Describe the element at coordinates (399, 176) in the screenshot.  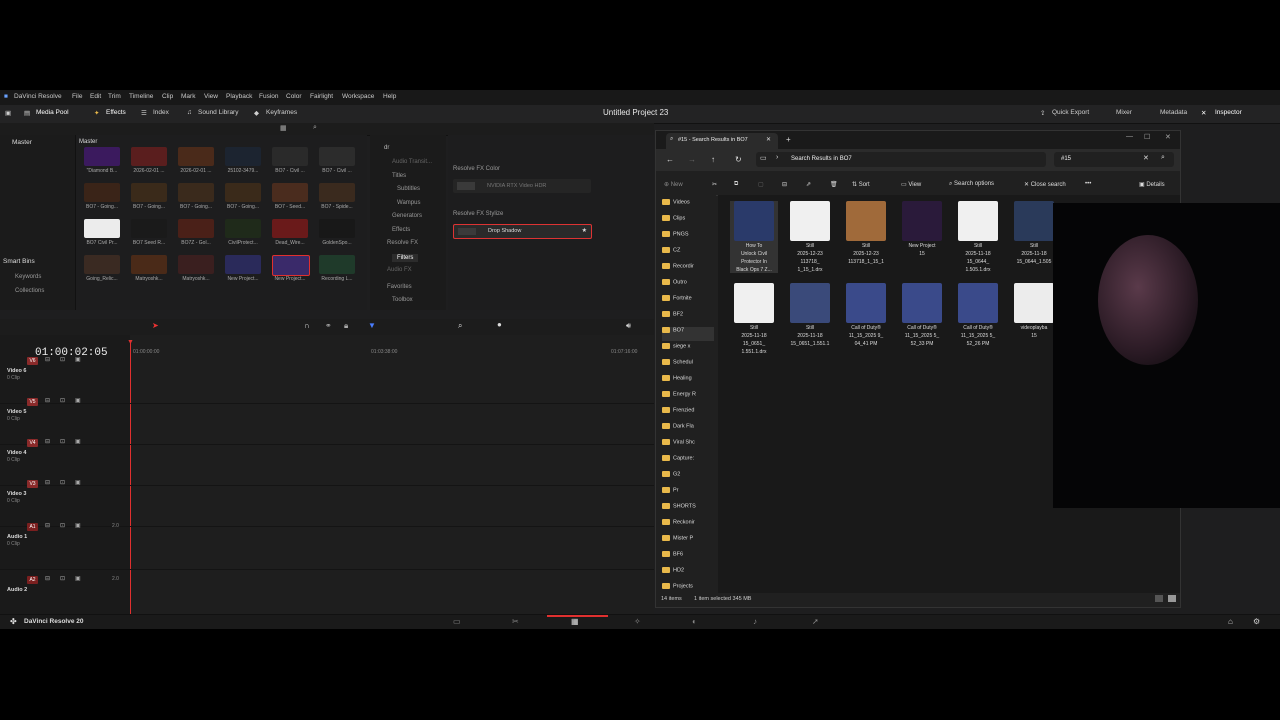
I see `fx-tree-titles: Titles` at that location.